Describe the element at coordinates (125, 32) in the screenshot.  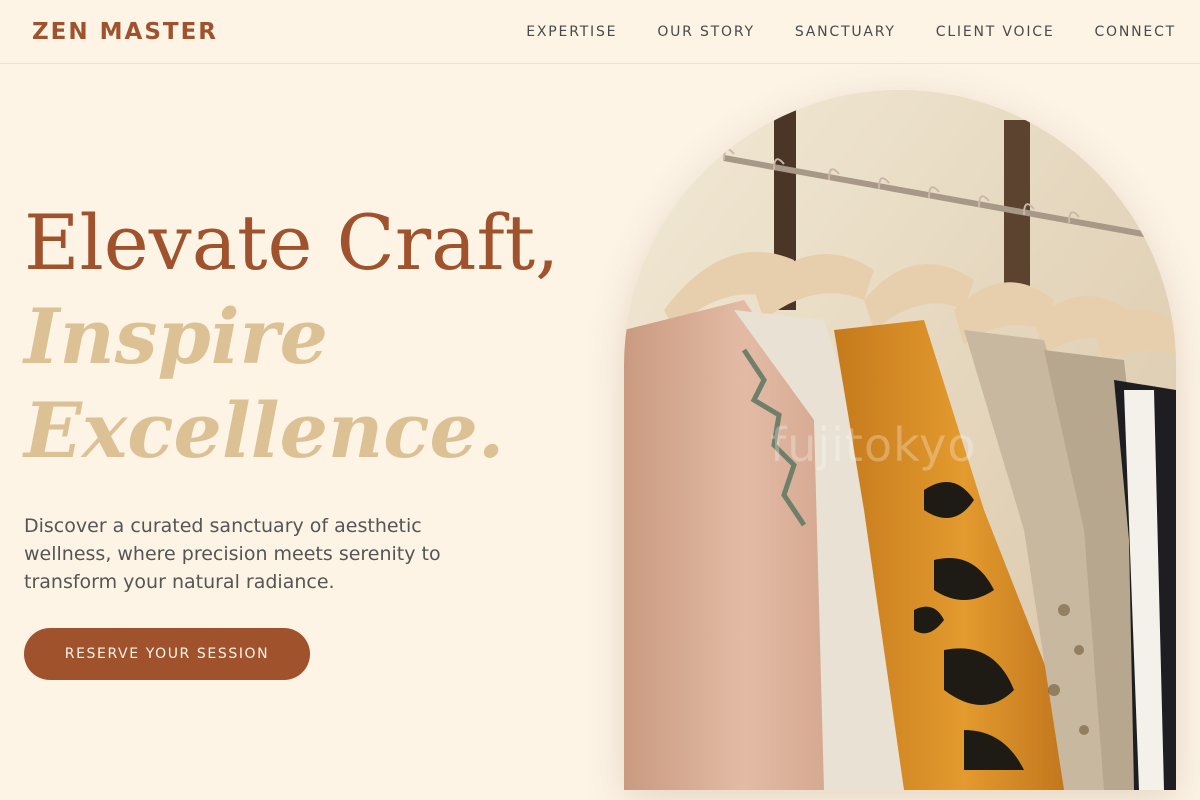
I see `brand-logo: ZEN MASTER` at that location.